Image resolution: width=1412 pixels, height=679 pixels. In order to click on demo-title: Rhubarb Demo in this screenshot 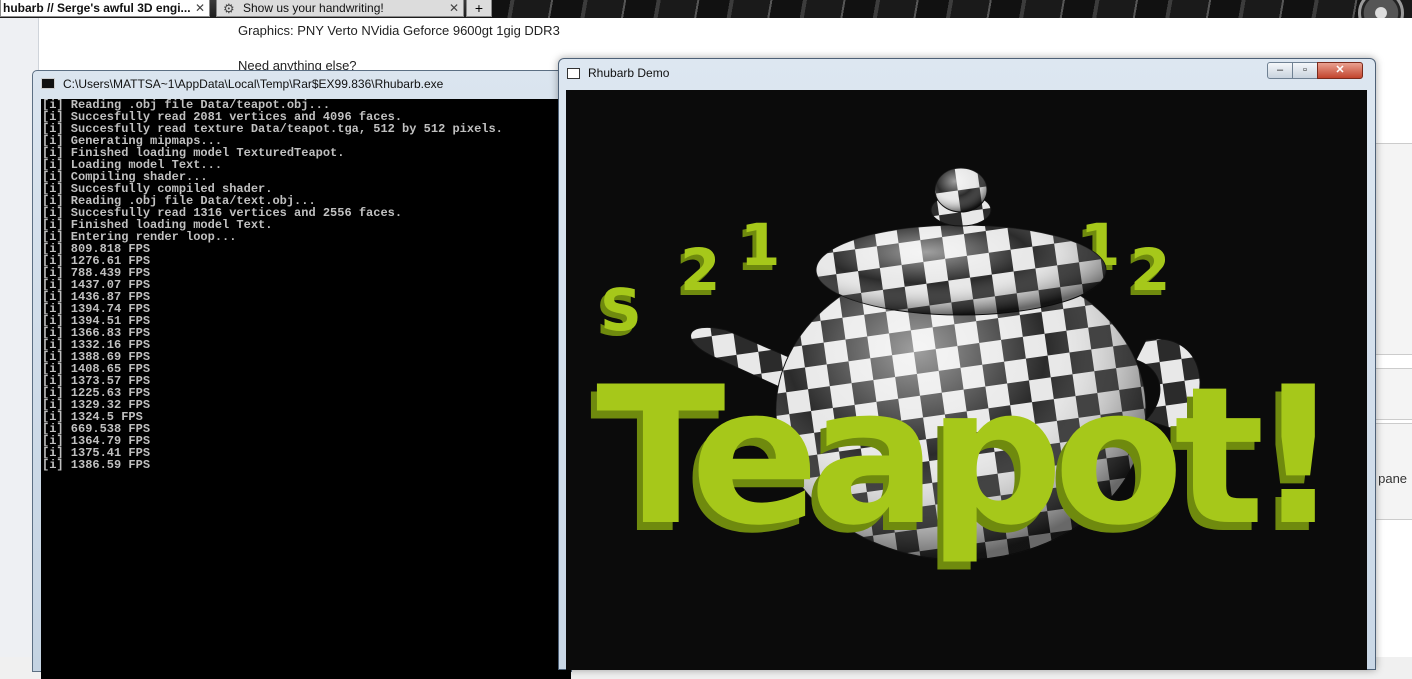, I will do `click(629, 73)`.